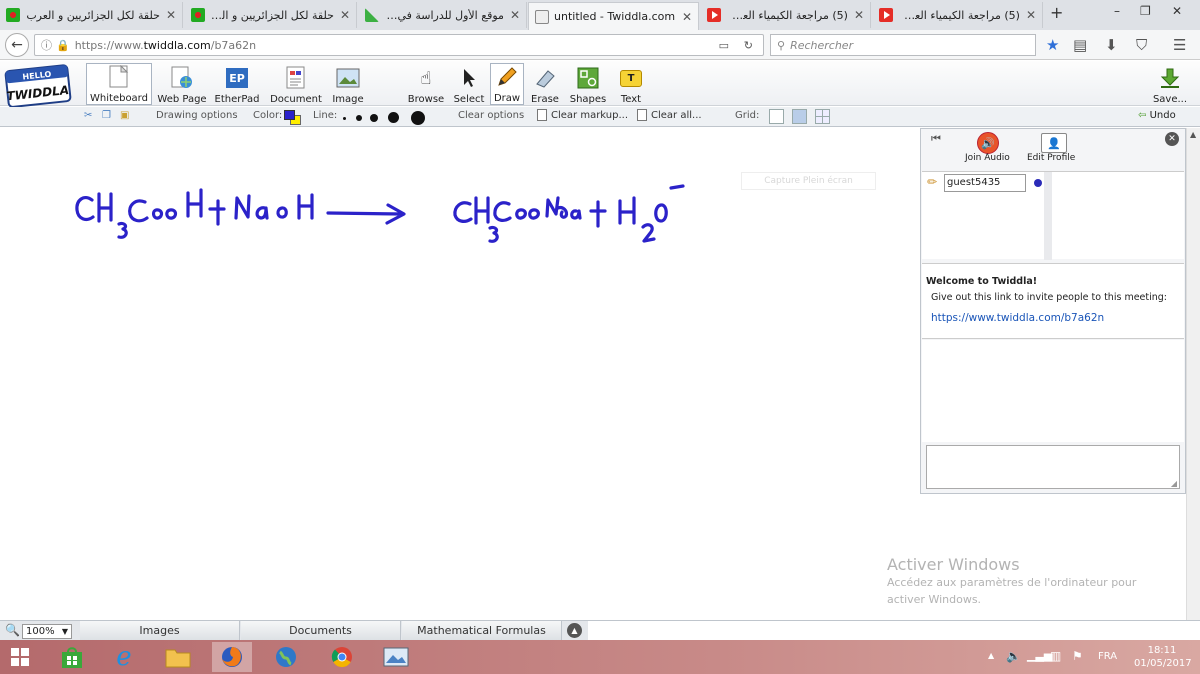 The width and height of the screenshot is (1200, 674). I want to click on signal-icon: ▁▃▅, so click(1039, 655).